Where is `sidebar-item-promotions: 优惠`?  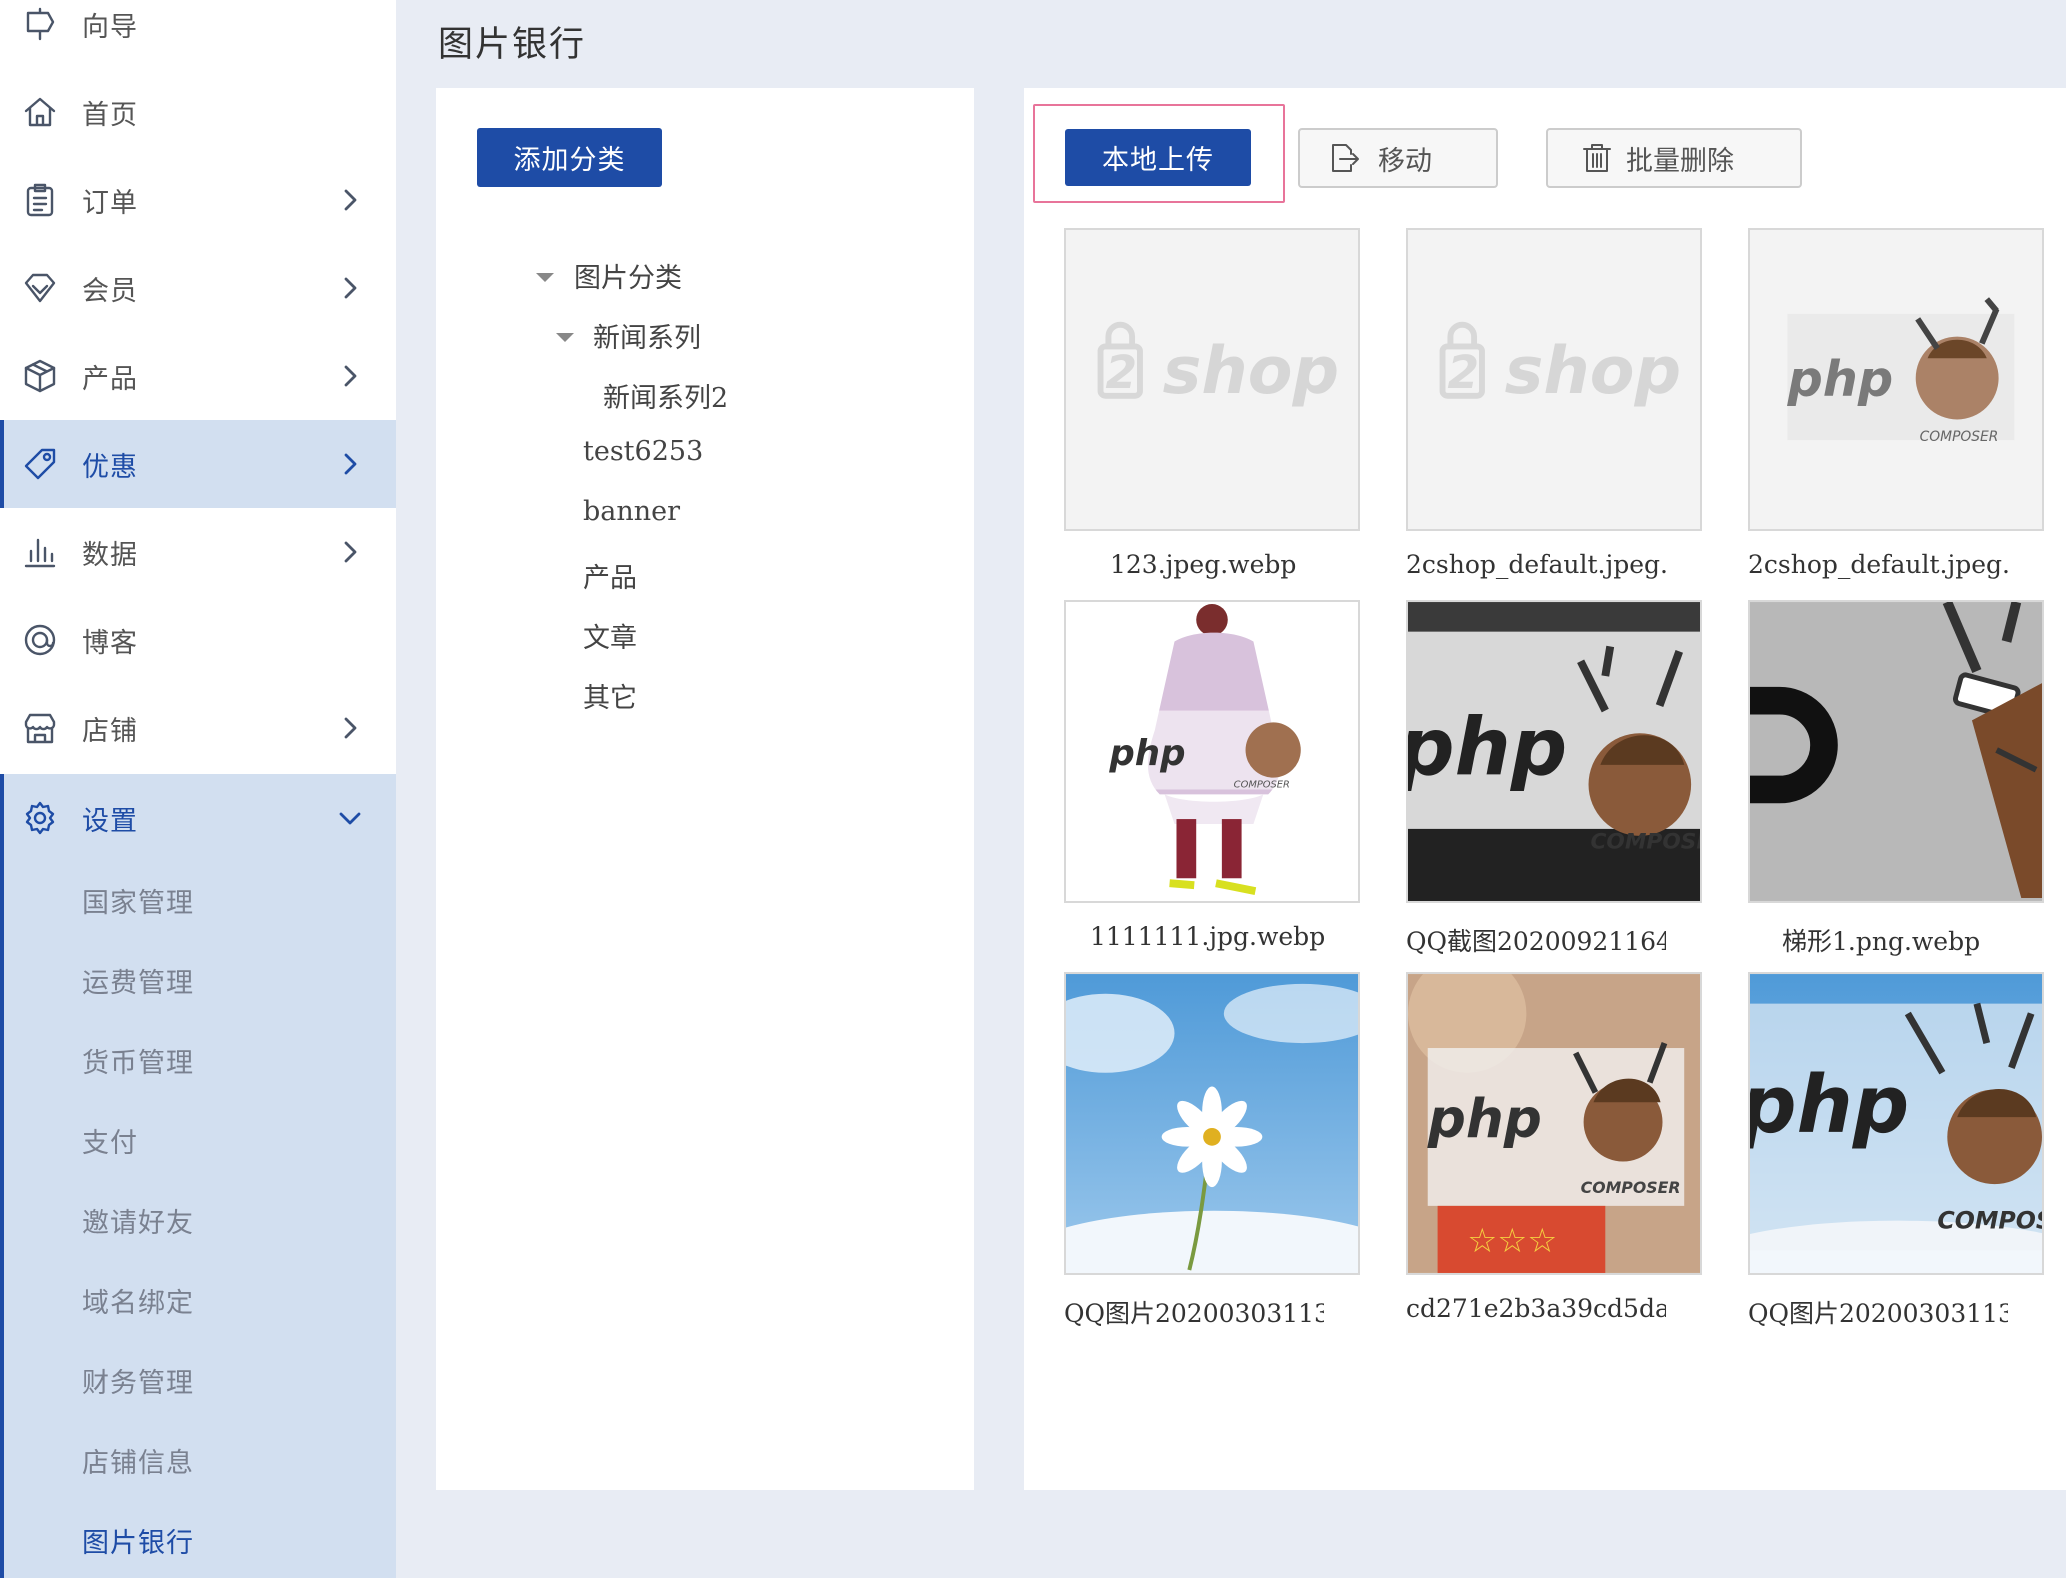
sidebar-item-promotions: 优惠 is located at coordinates (198, 464).